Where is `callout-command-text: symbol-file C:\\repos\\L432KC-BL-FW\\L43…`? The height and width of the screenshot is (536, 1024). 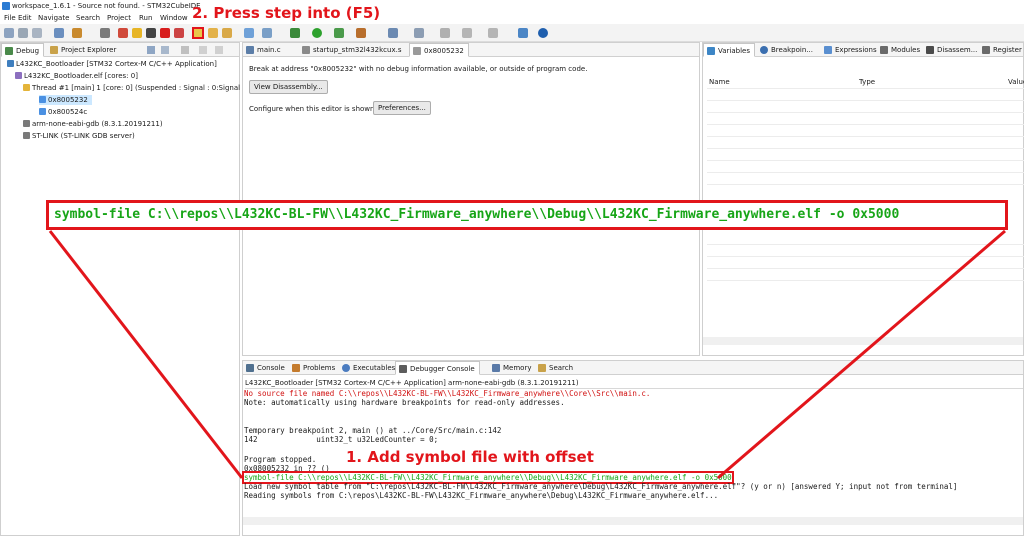
callout-command-text: symbol-file C:\\repos\\L432KC-BL-FW\\L43… is located at coordinates (477, 214).